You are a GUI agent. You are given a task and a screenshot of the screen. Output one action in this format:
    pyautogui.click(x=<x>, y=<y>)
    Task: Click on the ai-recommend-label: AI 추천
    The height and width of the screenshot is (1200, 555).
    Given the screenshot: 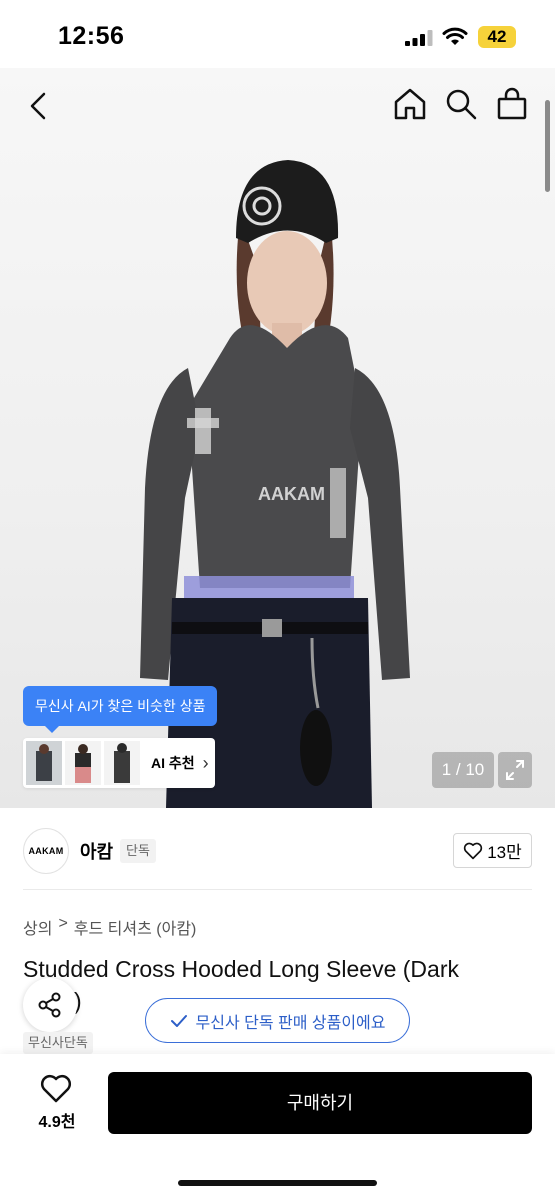 What is the action you would take?
    pyautogui.click(x=173, y=763)
    